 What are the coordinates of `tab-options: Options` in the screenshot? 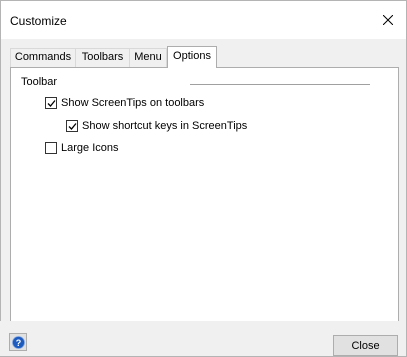 It's located at (192, 57).